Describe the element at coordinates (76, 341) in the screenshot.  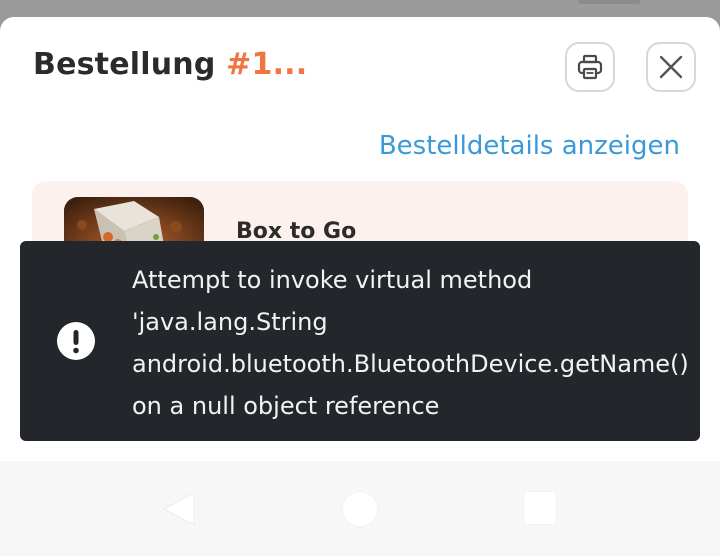
I see `exclamation-circle-icon` at that location.